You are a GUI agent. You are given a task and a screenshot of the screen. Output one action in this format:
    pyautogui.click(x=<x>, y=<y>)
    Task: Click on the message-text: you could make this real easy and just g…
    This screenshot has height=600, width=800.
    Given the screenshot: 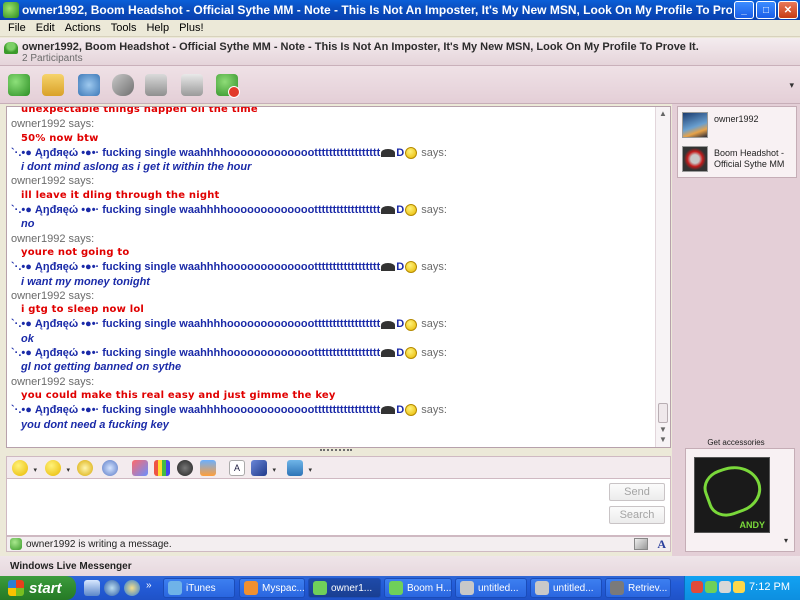 What is the action you would take?
    pyautogui.click(x=178, y=395)
    